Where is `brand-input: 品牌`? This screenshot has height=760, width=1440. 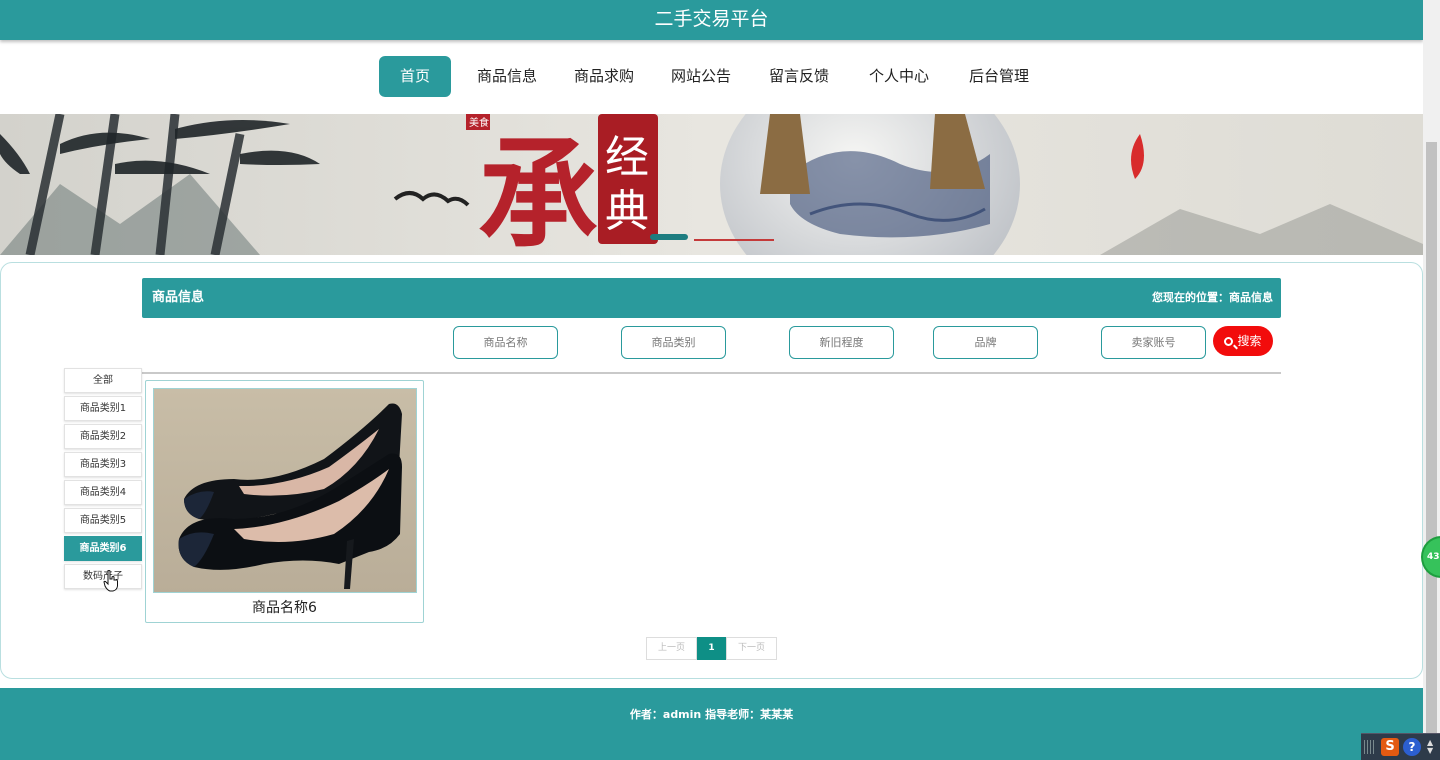
brand-input: 品牌 is located at coordinates (985, 342).